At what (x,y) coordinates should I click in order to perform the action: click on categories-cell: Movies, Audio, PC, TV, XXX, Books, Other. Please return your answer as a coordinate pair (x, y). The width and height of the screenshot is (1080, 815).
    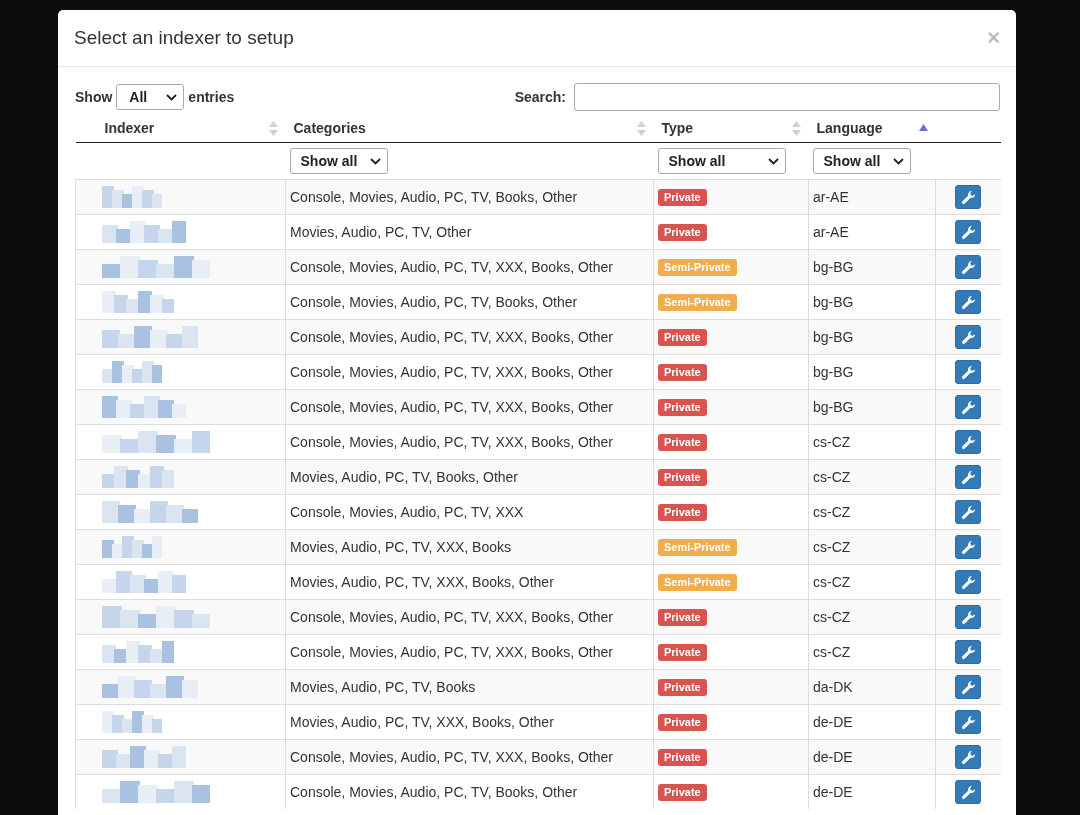
    Looking at the image, I should click on (422, 582).